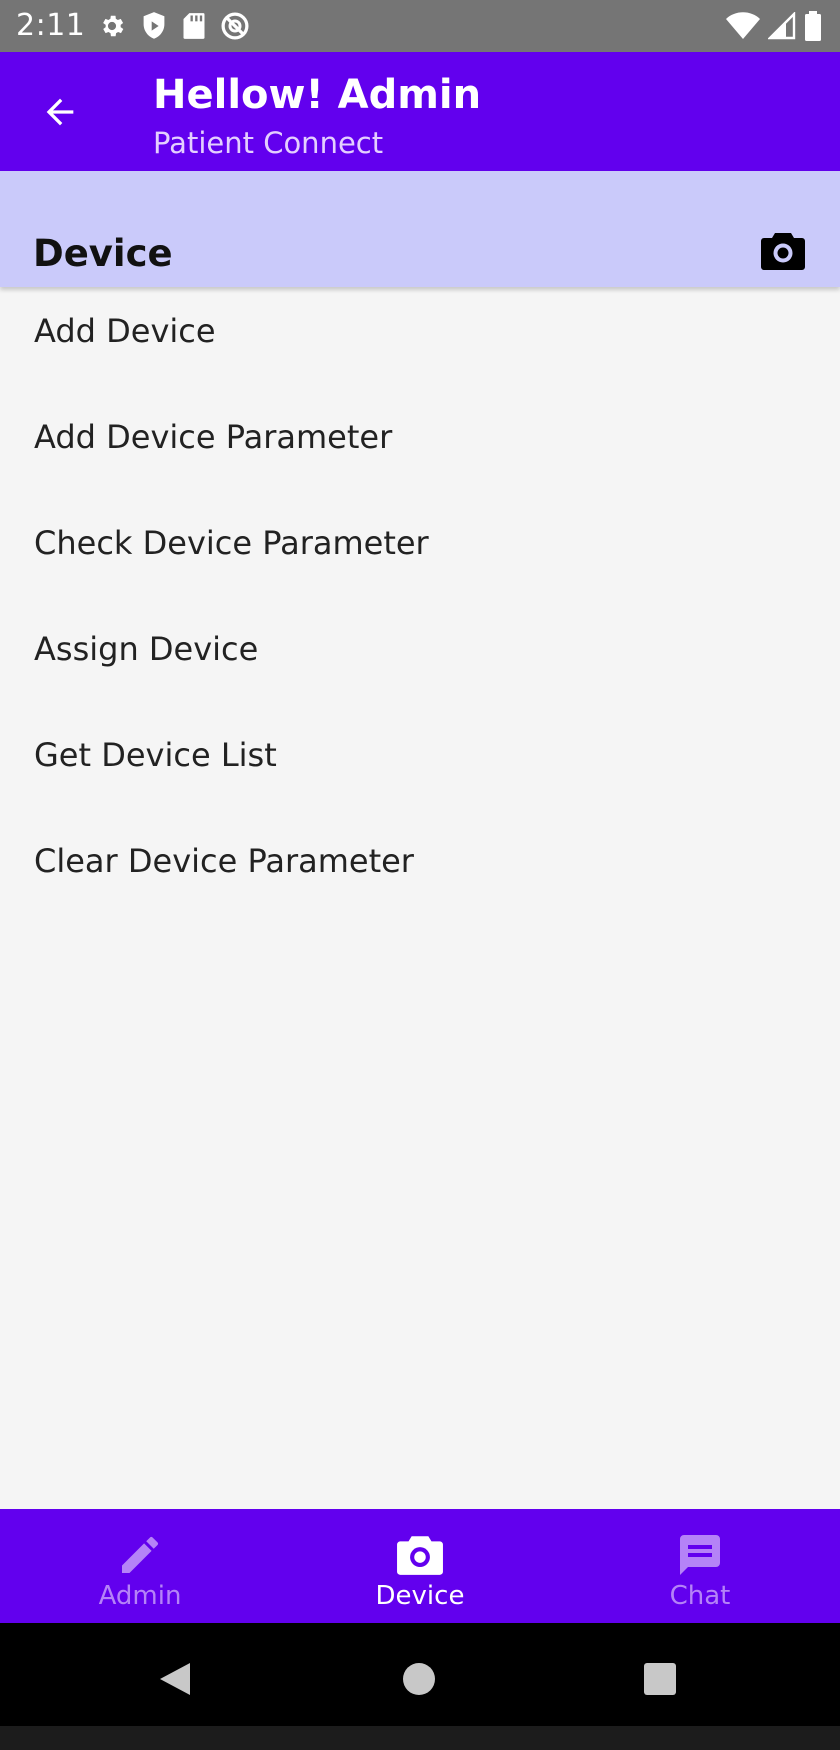  Describe the element at coordinates (782, 26) in the screenshot. I see `signal-icon` at that location.